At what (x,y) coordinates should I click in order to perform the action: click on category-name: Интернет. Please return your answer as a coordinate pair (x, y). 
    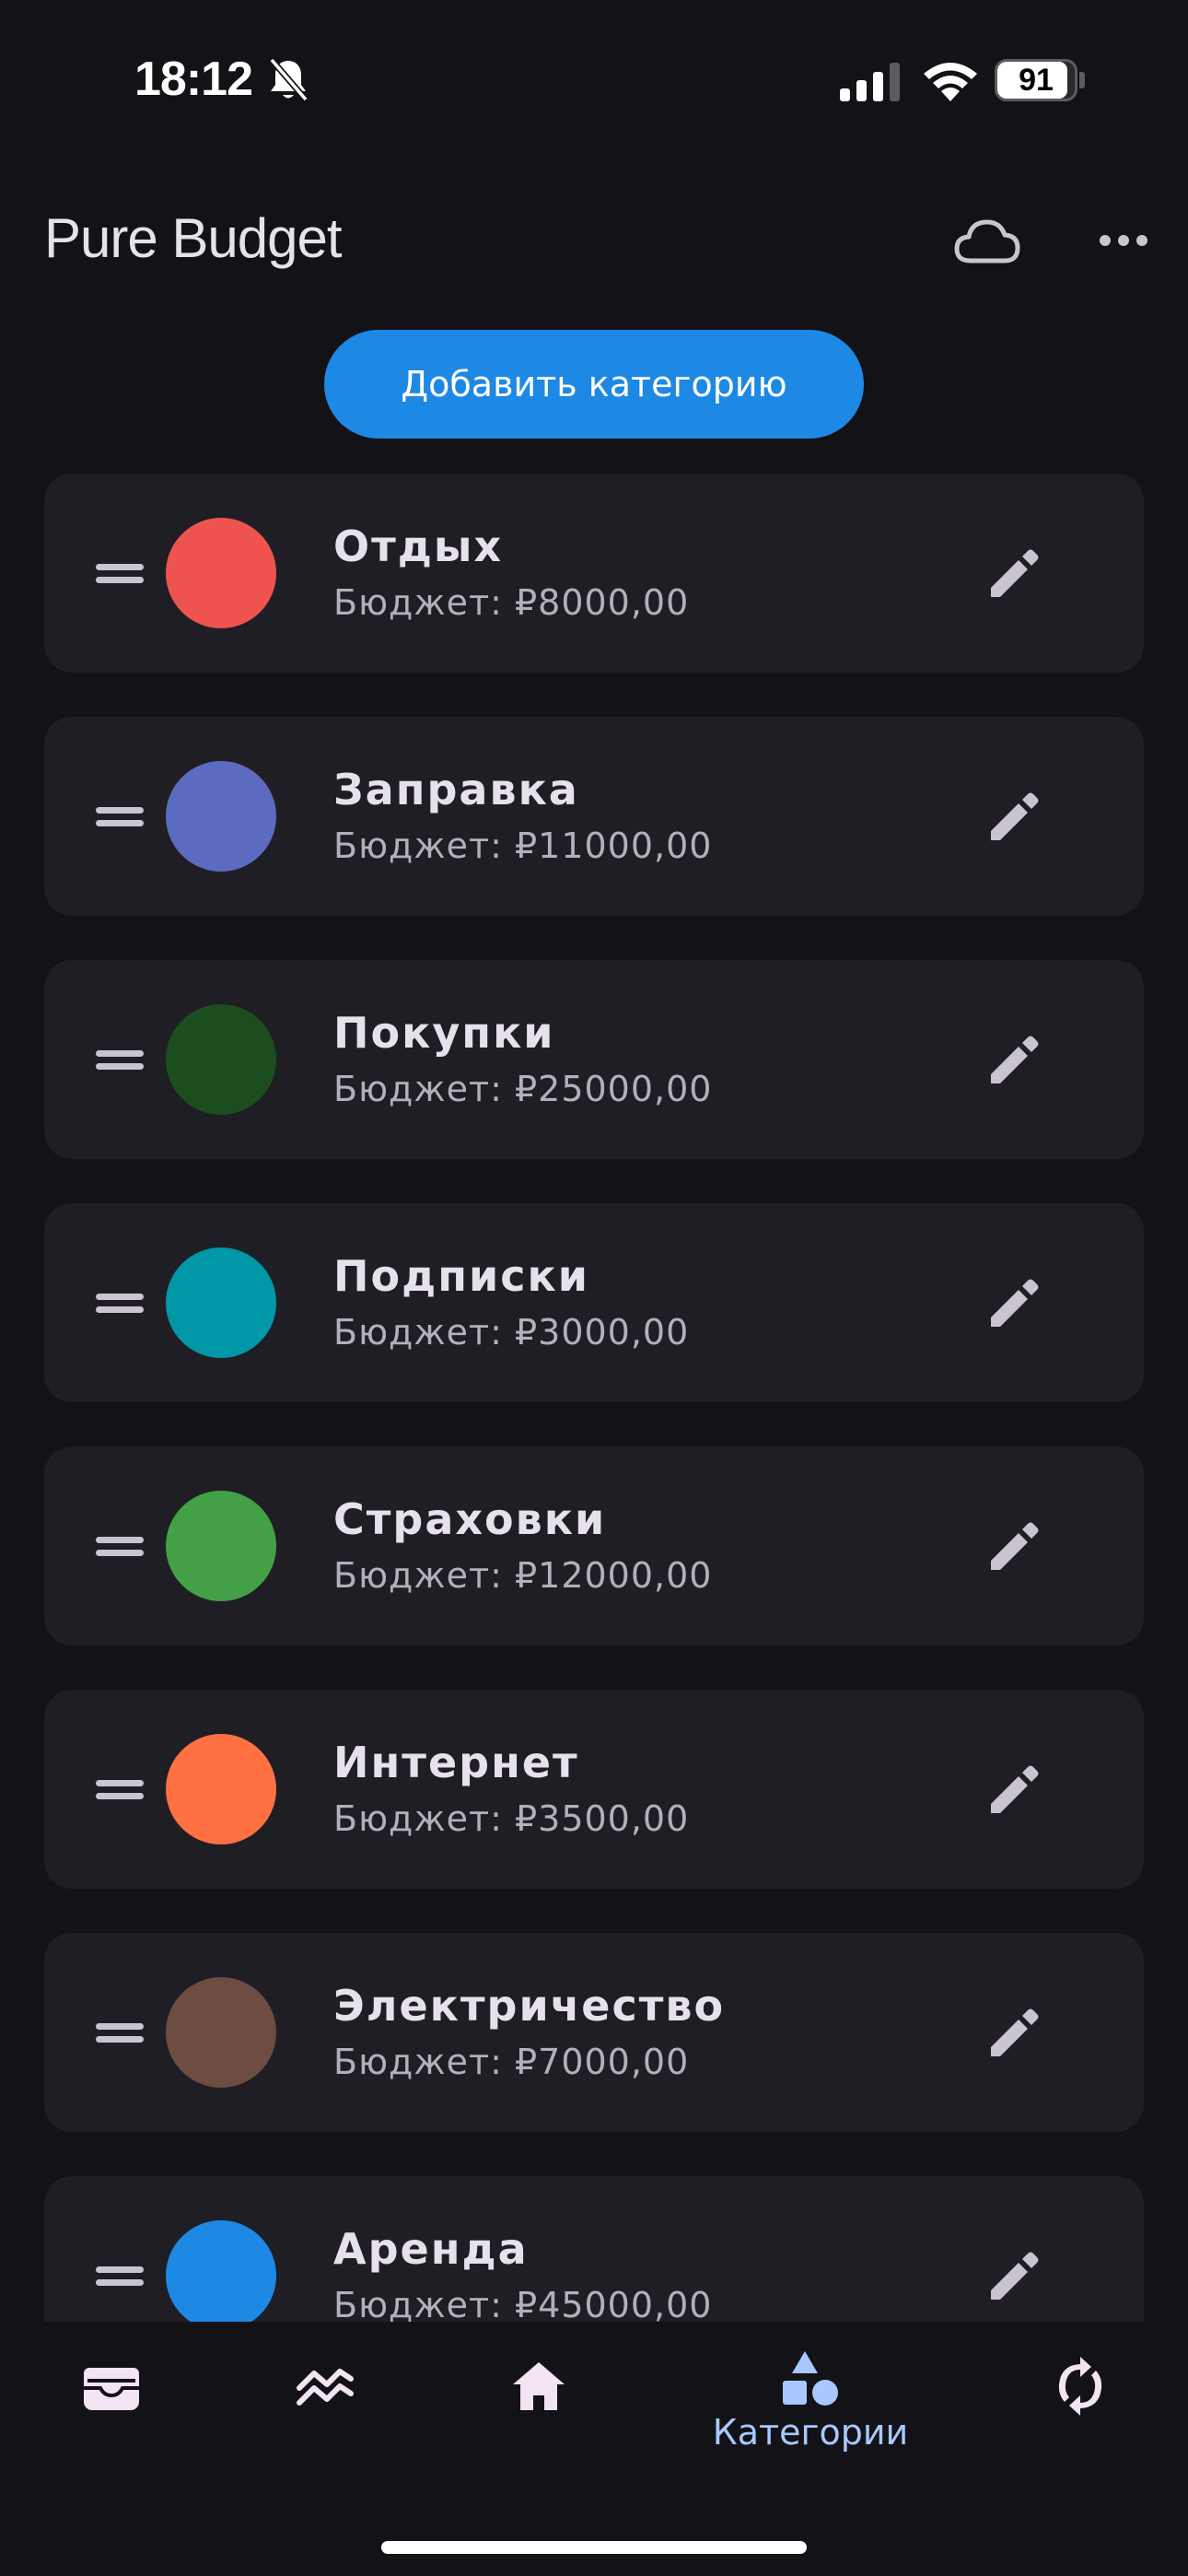
    Looking at the image, I should click on (456, 1762).